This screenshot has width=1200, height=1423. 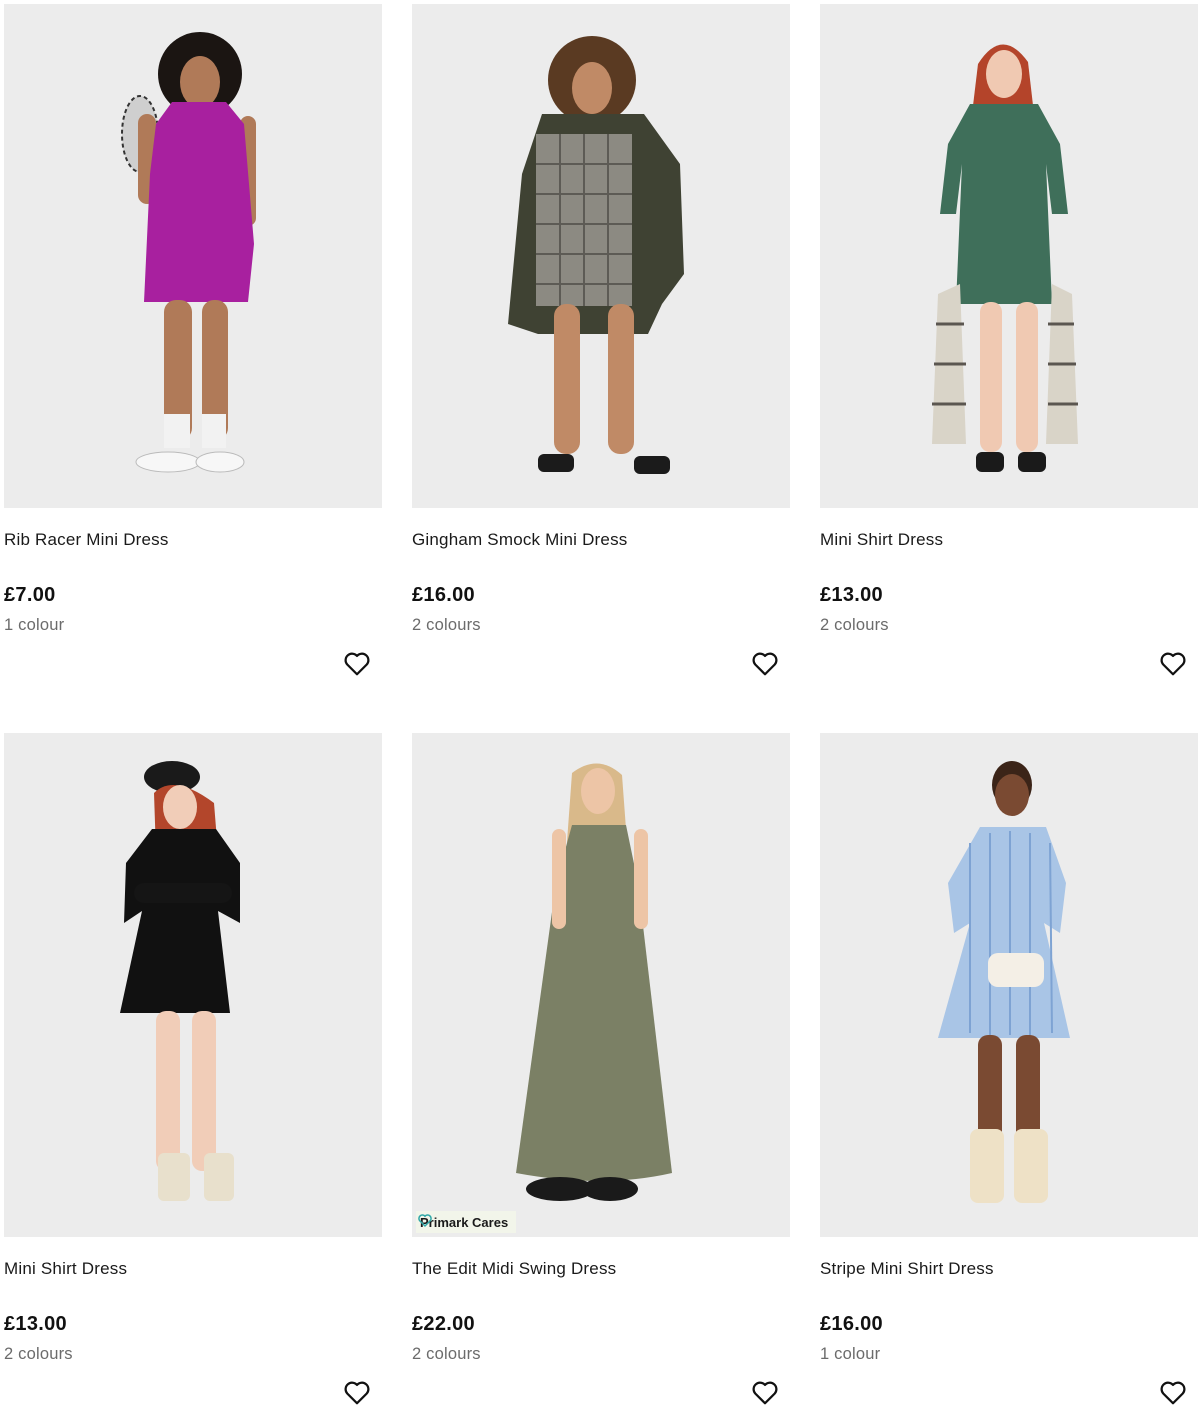 What do you see at coordinates (519, 540) in the screenshot?
I see `product-title: Gingham Smock Mini Dress` at bounding box center [519, 540].